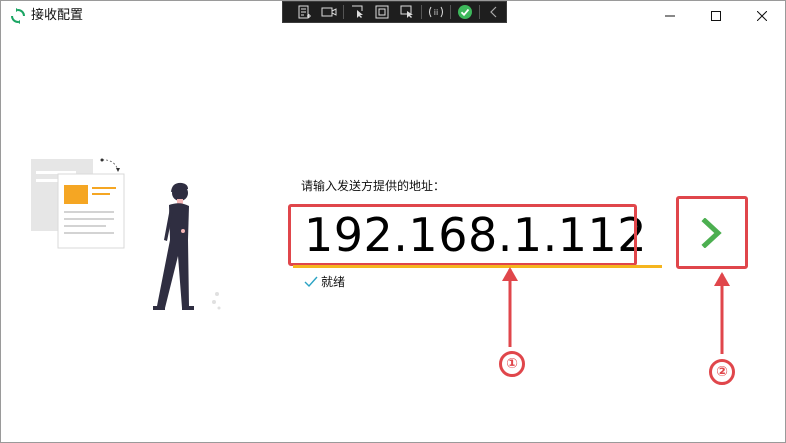 The width and height of the screenshot is (786, 443). I want to click on status-indicator: 就绪, so click(324, 281).